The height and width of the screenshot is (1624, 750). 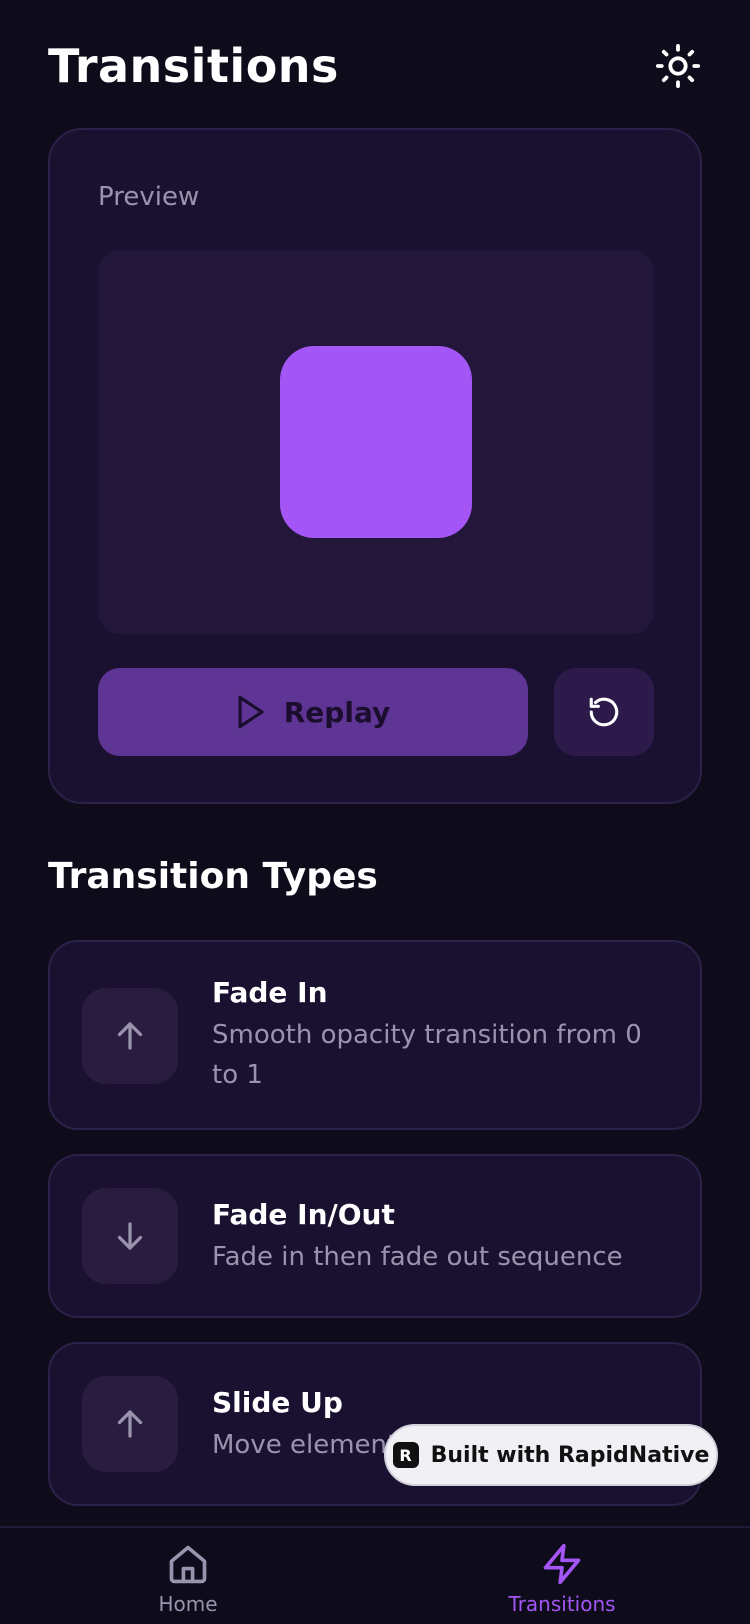 What do you see at coordinates (405, 1455) in the screenshot?
I see `rapidnative-logo-icon: R` at bounding box center [405, 1455].